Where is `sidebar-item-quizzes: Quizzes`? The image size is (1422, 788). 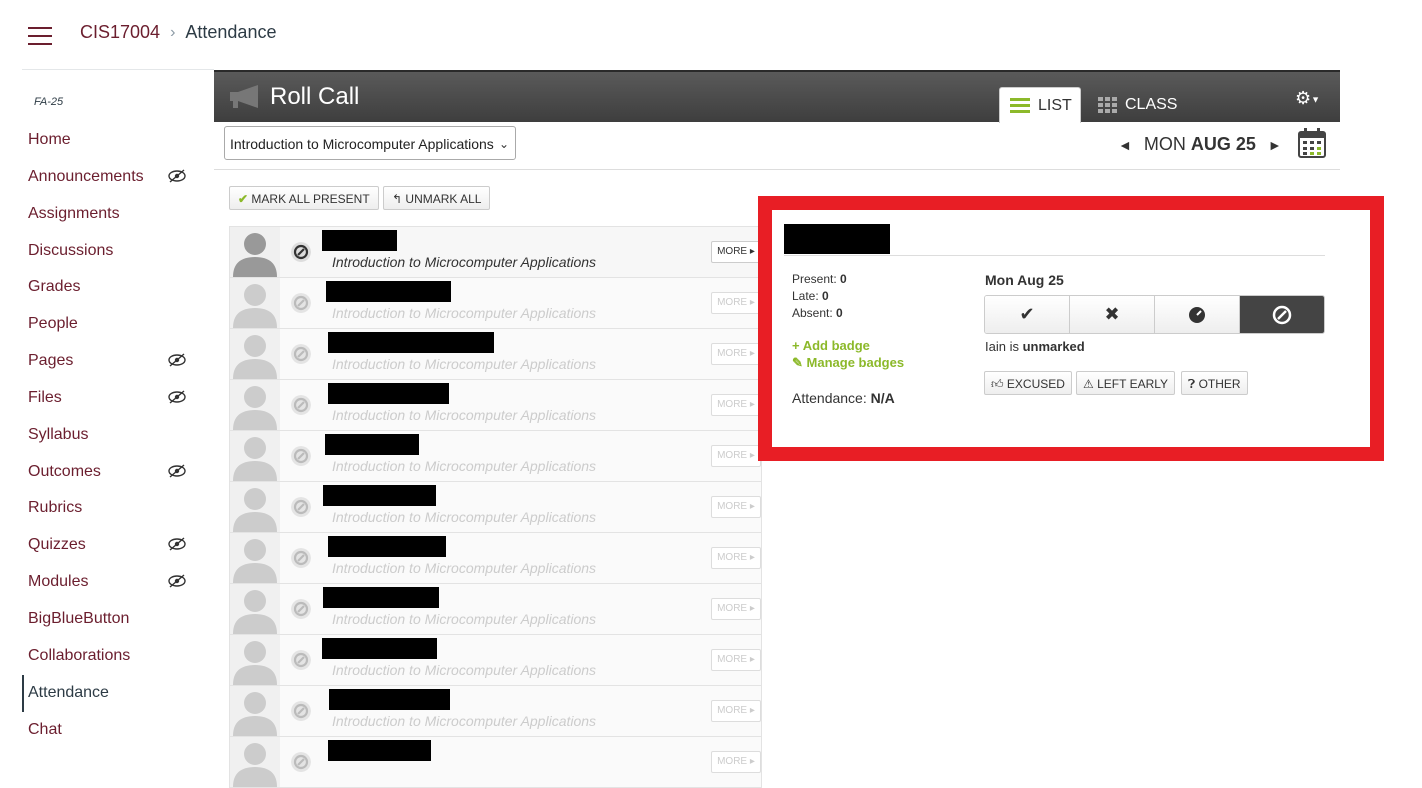 sidebar-item-quizzes: Quizzes is located at coordinates (117, 545).